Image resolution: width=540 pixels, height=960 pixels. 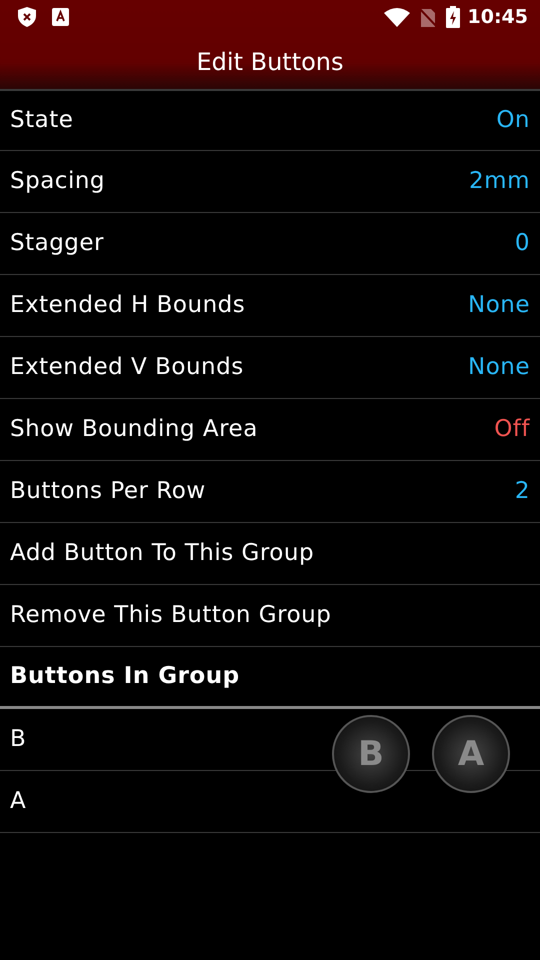 I want to click on setting-label: Show Bounding Area, so click(x=134, y=429).